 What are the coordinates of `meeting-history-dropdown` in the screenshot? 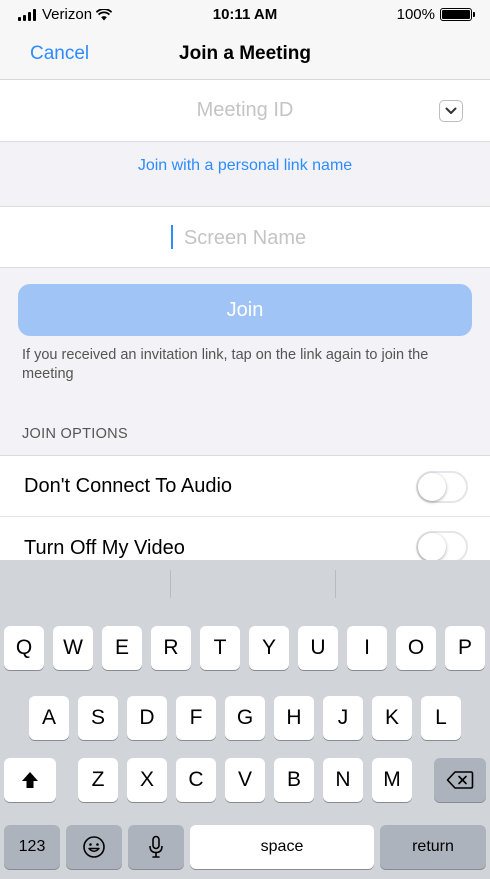 It's located at (451, 111).